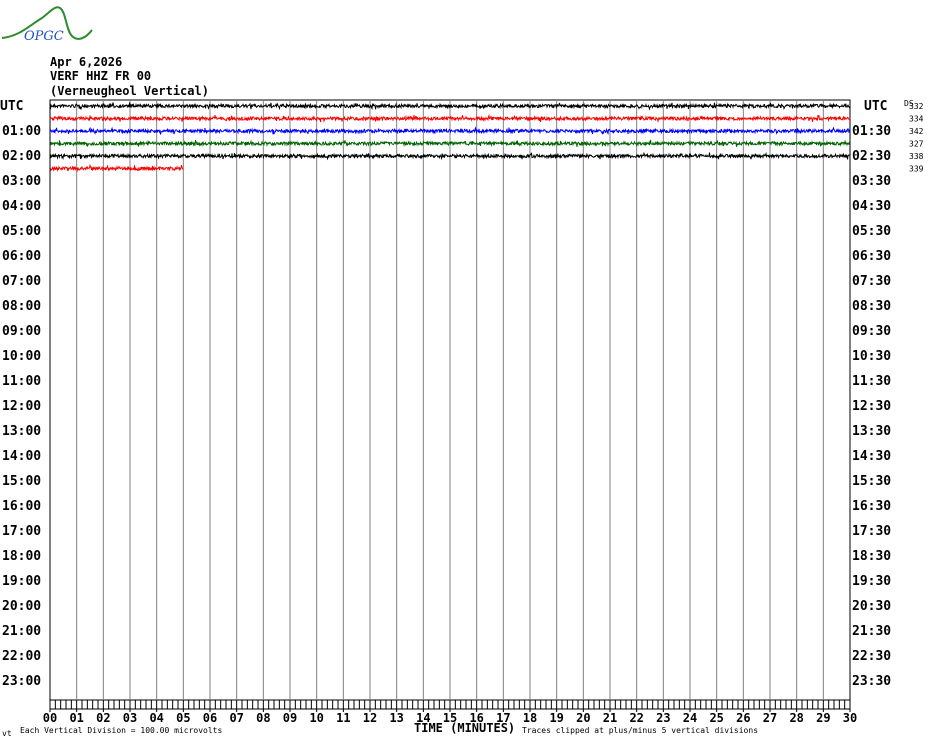 The width and height of the screenshot is (930, 744). What do you see at coordinates (663, 718) in the screenshot?
I see `x-tick-label: 23` at bounding box center [663, 718].